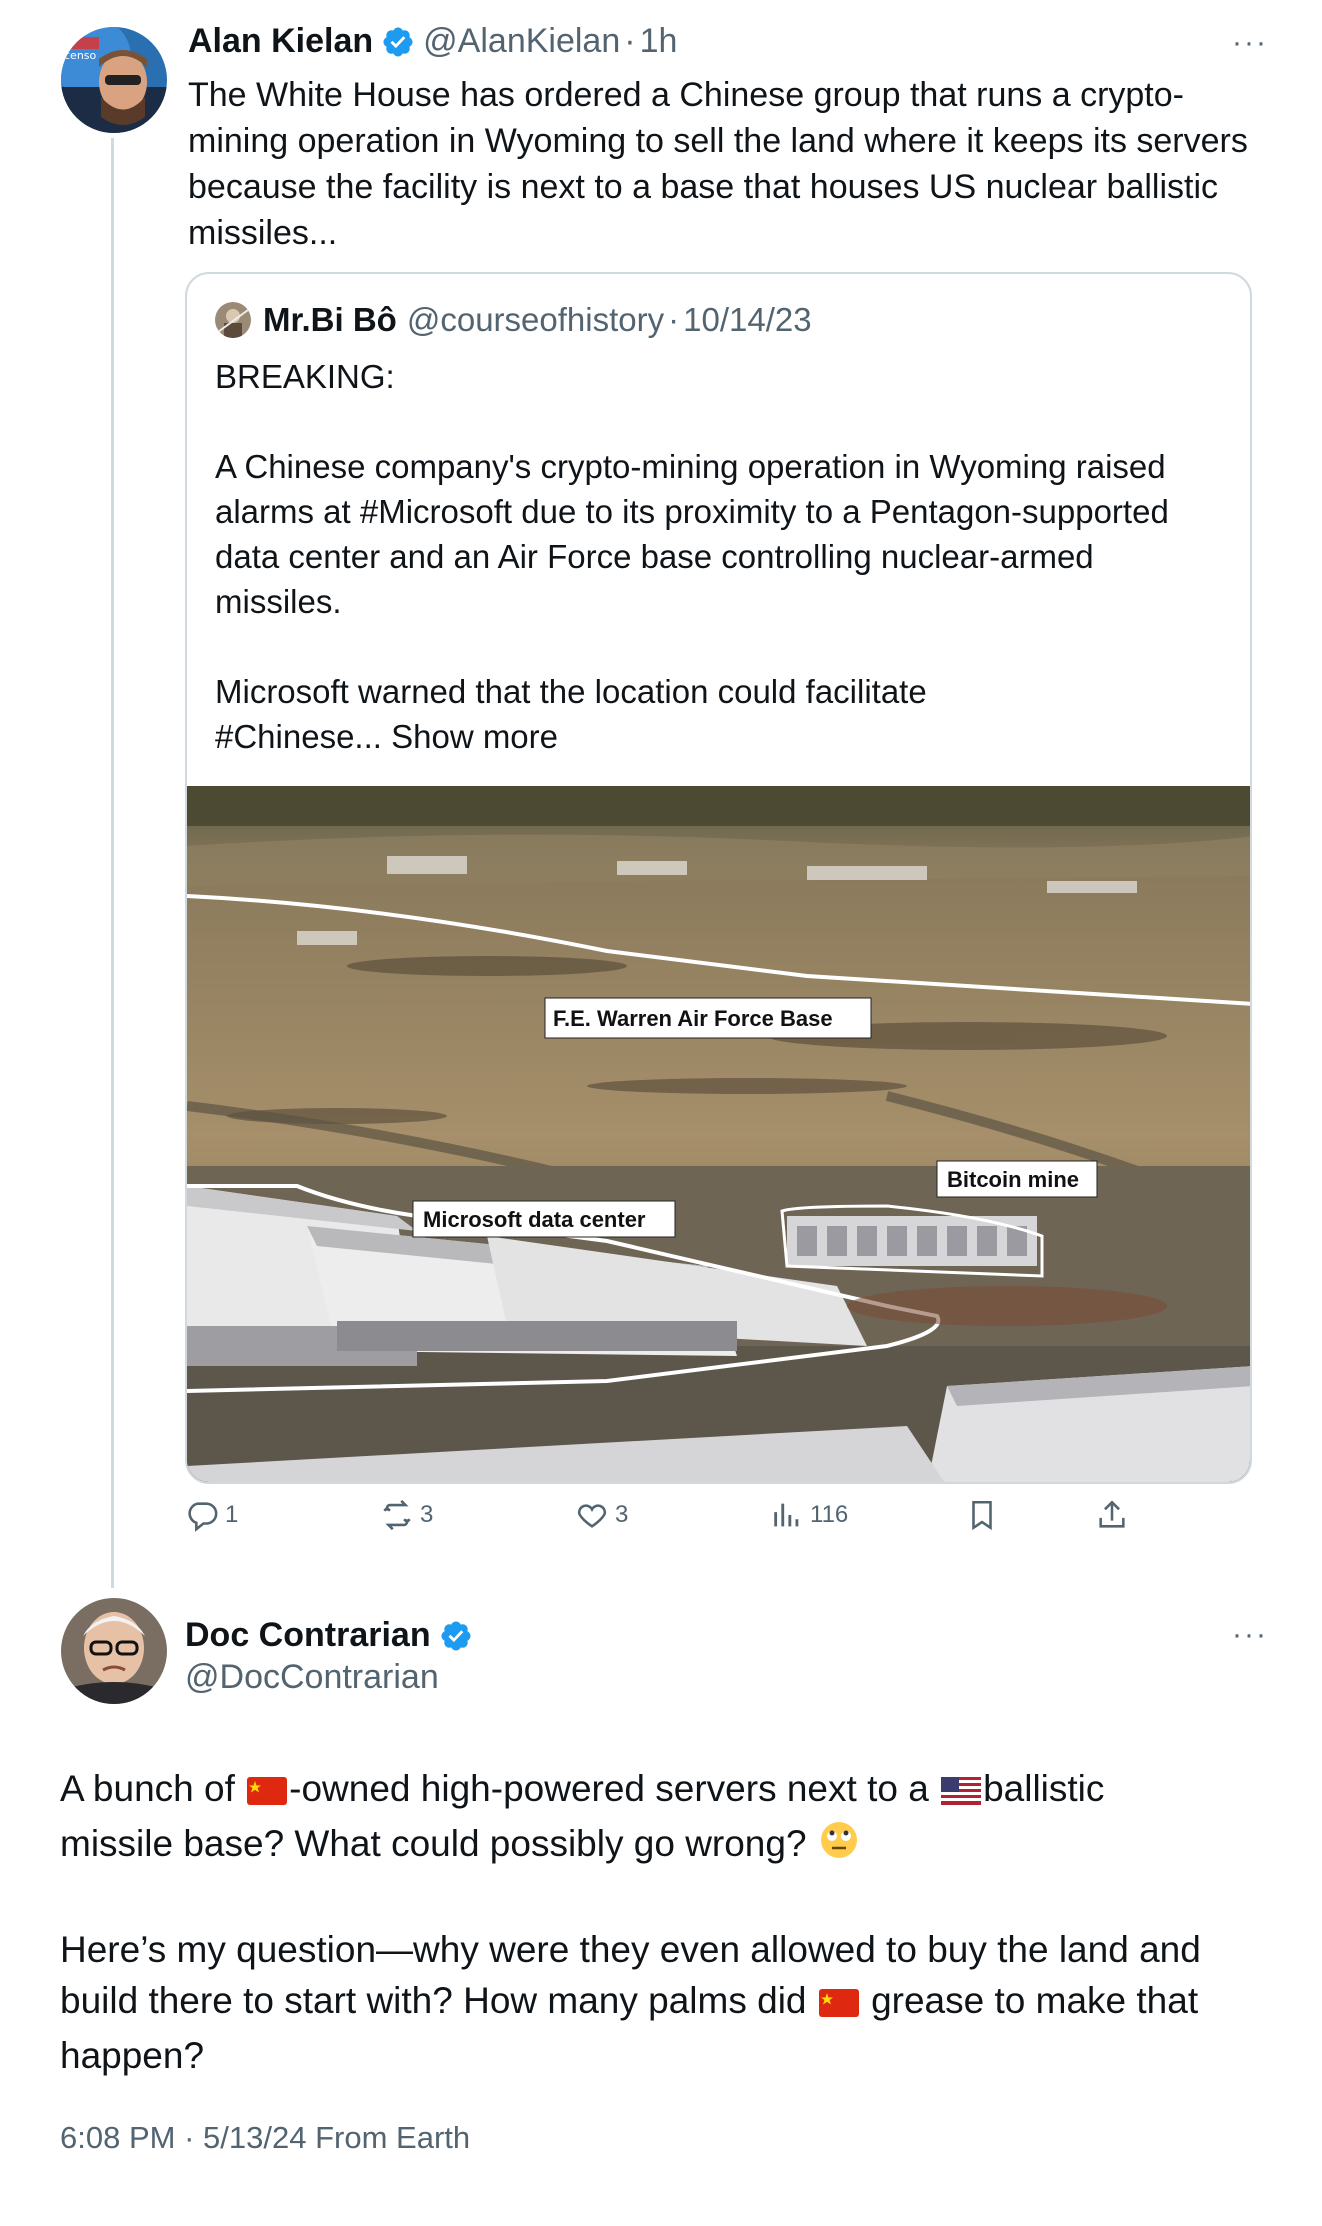  Describe the element at coordinates (592, 1516) in the screenshot. I see `heart-icon` at that location.